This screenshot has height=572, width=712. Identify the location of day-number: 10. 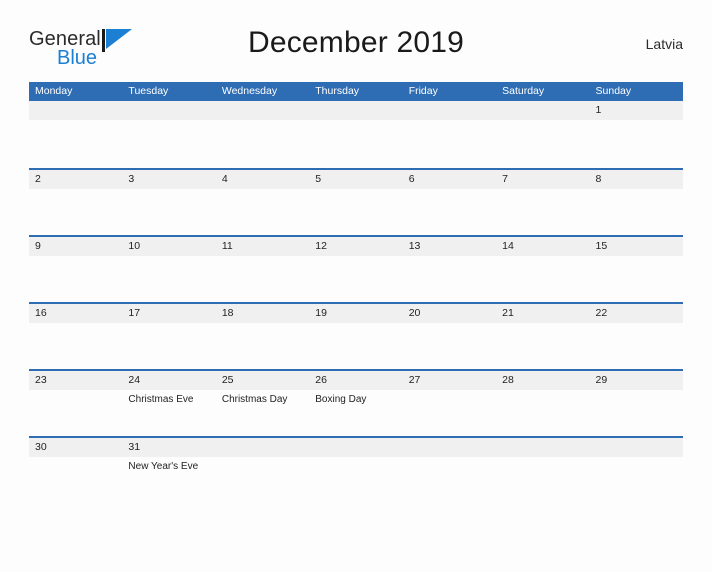
(134, 246).